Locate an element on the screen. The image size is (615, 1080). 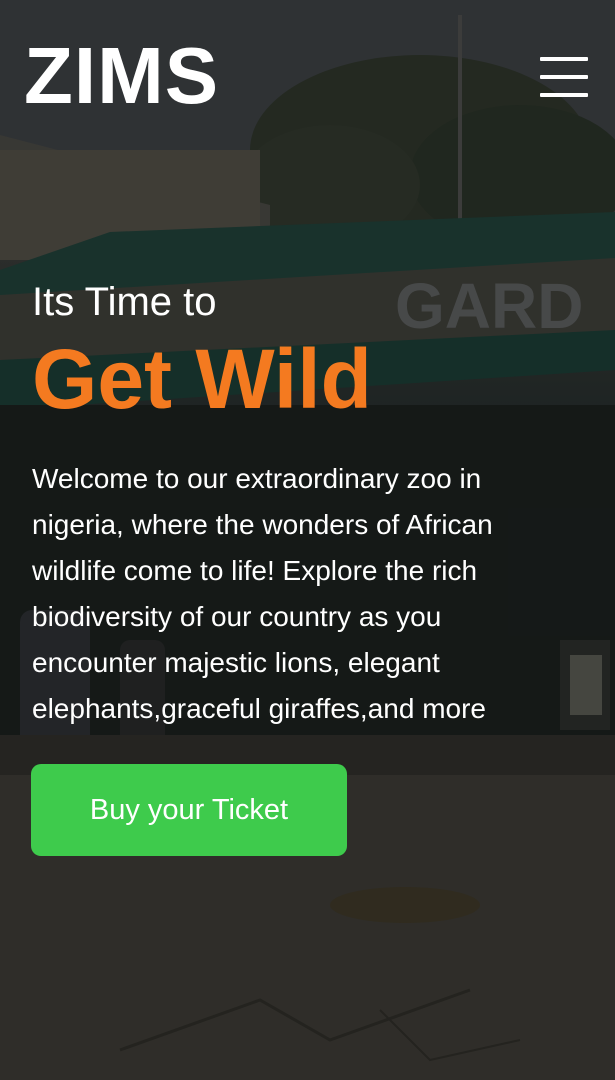
buy-ticket-button: Buy your Ticket is located at coordinates (189, 810).